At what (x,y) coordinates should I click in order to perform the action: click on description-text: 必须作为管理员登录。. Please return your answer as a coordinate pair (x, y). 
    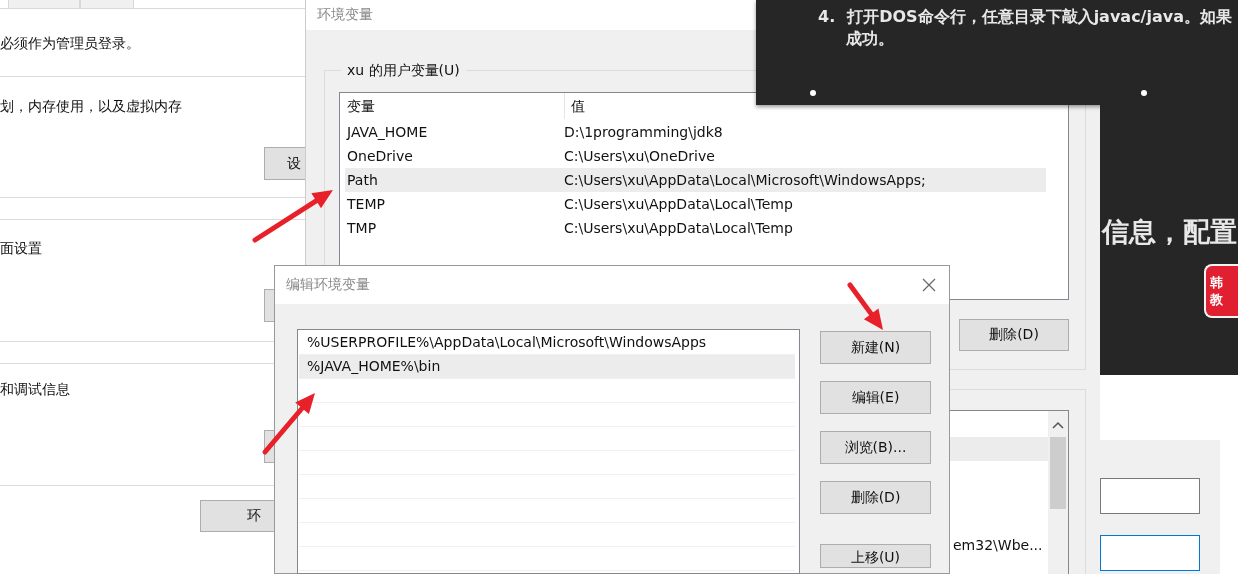
    Looking at the image, I should click on (70, 42).